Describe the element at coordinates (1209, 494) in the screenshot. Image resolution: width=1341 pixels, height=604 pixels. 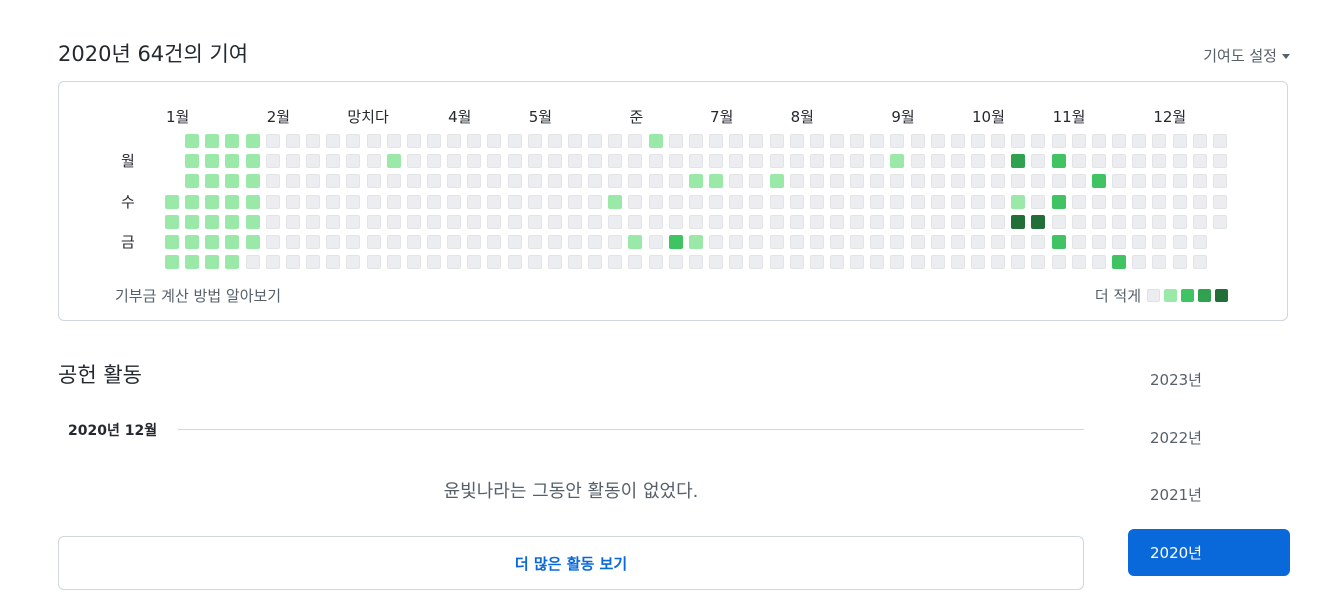
I see `year-link: 2021년` at that location.